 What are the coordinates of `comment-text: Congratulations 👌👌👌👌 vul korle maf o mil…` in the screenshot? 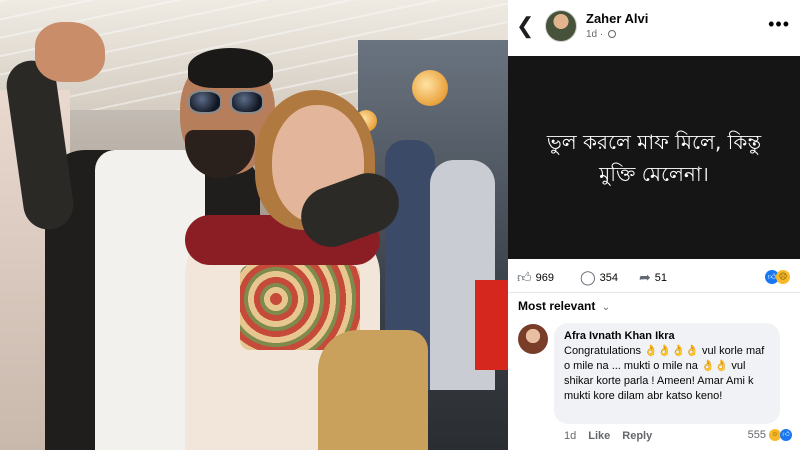 It's located at (664, 373).